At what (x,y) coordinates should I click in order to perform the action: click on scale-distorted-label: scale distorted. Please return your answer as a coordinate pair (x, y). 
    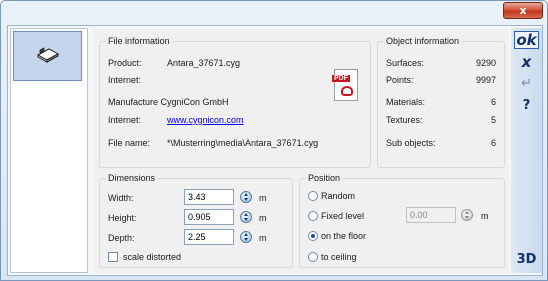
    Looking at the image, I should click on (152, 257).